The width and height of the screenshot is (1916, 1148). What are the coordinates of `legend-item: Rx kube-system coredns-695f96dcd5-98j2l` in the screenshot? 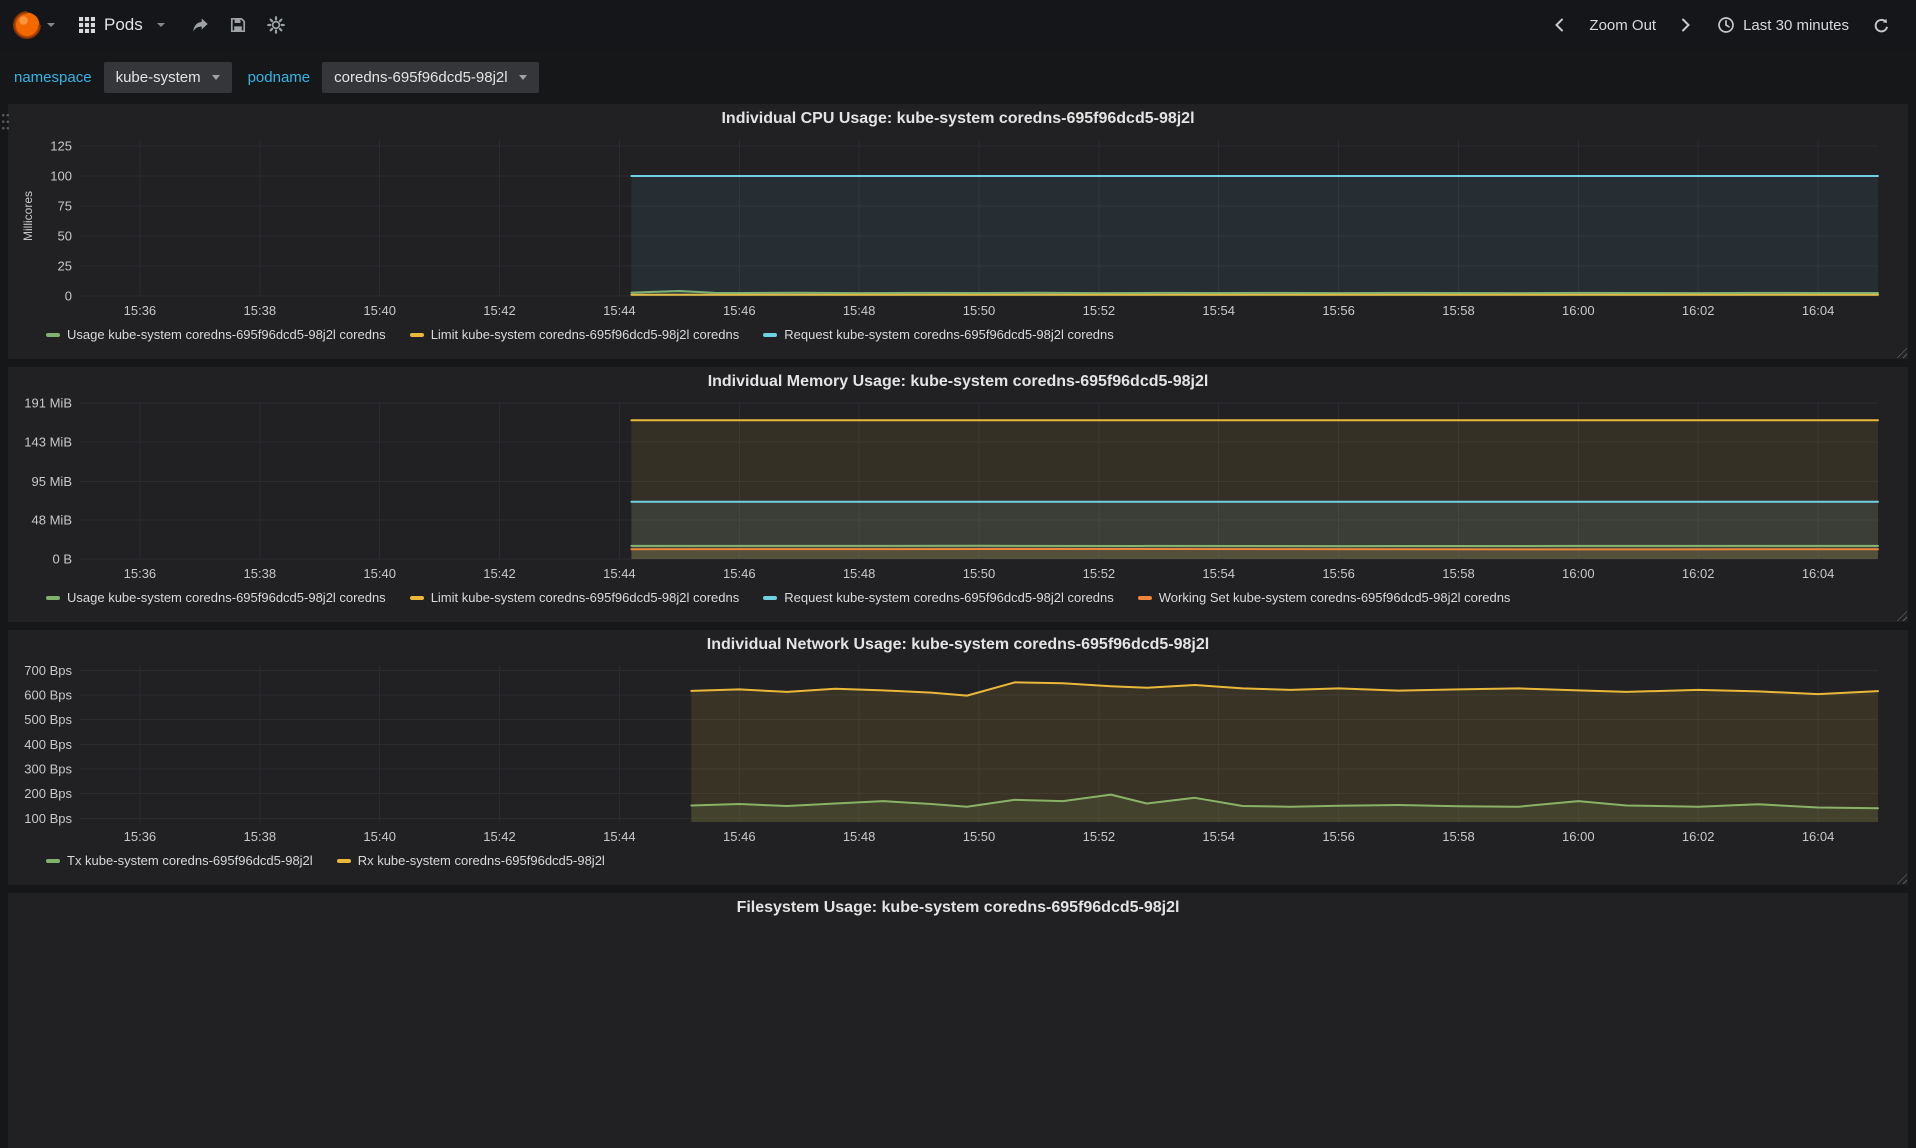 It's located at (470, 860).